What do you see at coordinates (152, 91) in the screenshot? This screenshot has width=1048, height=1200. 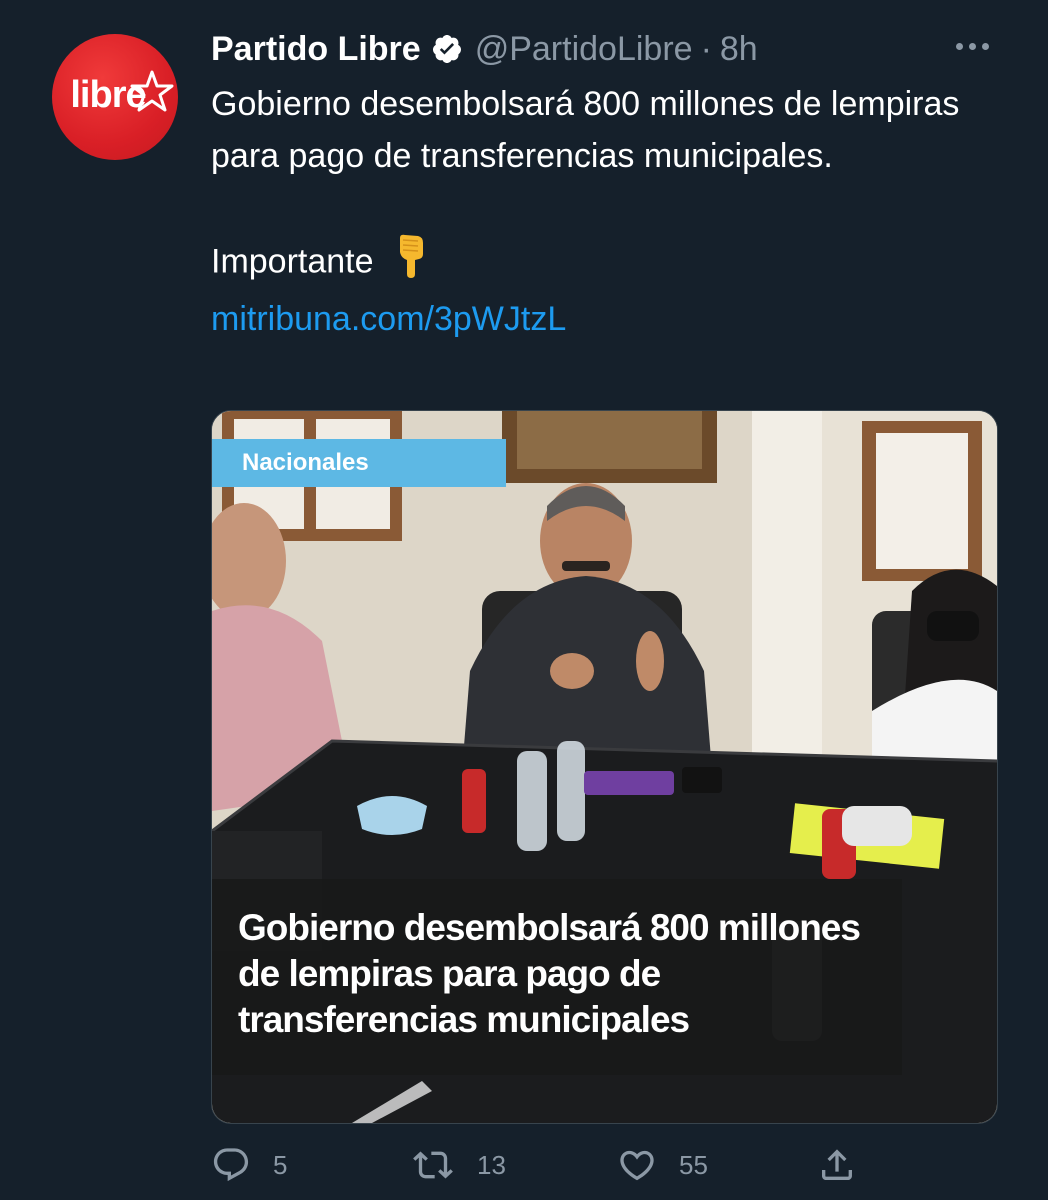 I see `star-icon` at bounding box center [152, 91].